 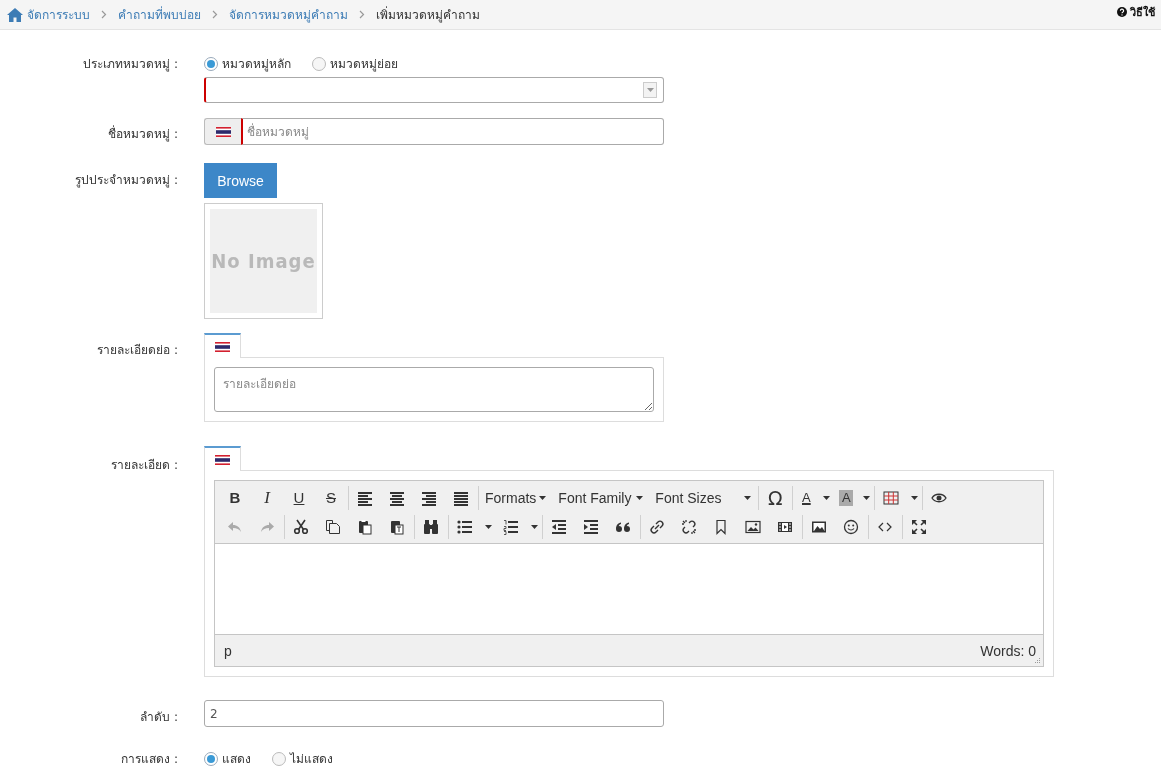 I want to click on dropdown-menu: Formats, so click(x=516, y=497).